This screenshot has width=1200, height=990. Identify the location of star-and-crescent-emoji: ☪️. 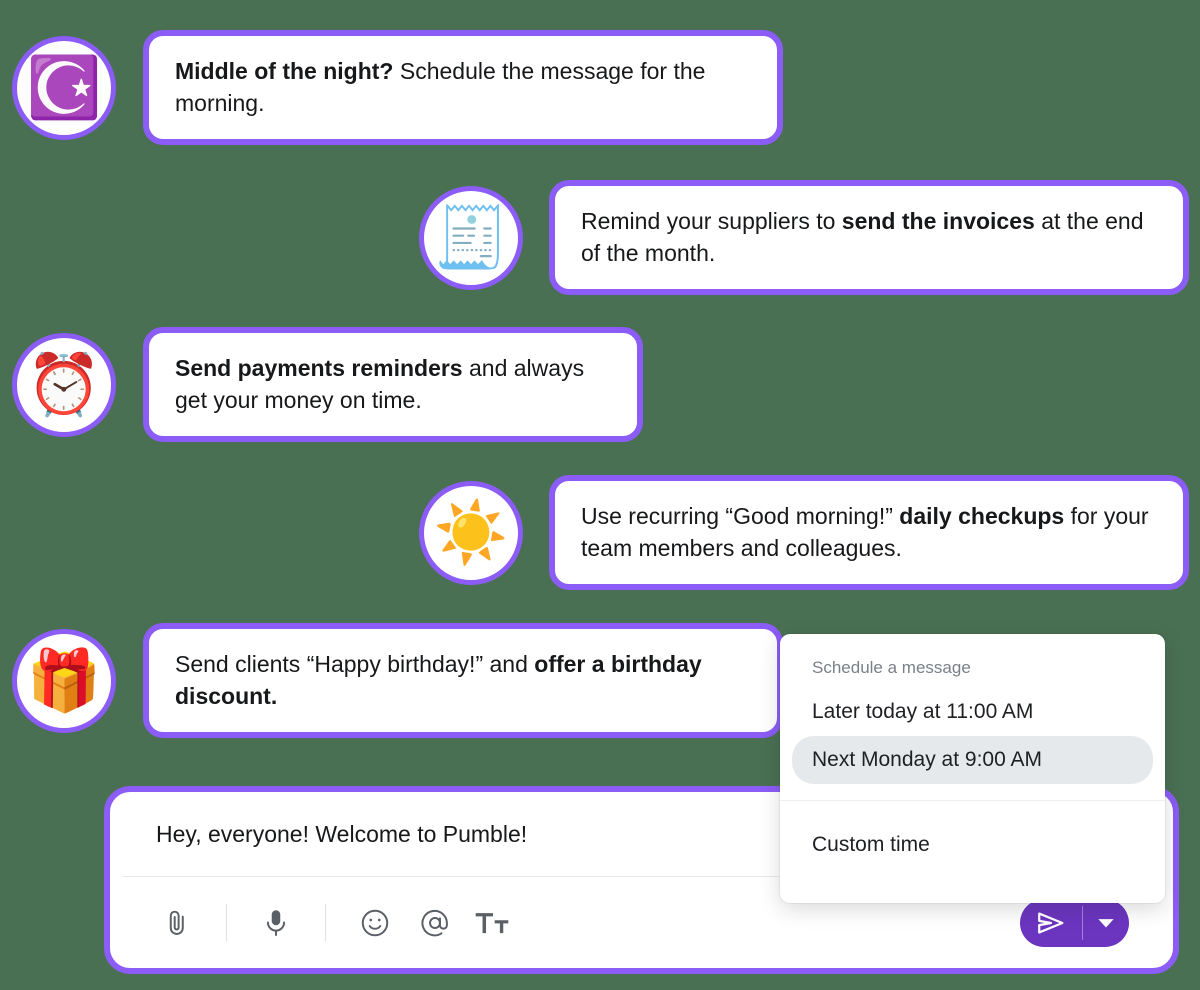
(64, 87).